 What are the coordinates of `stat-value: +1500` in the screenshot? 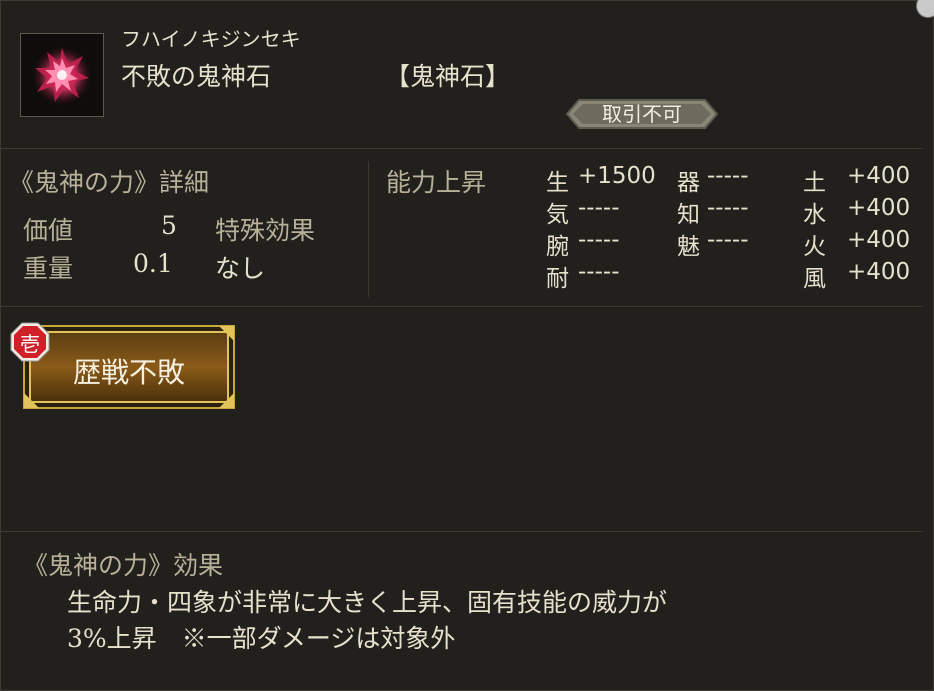 It's located at (617, 176).